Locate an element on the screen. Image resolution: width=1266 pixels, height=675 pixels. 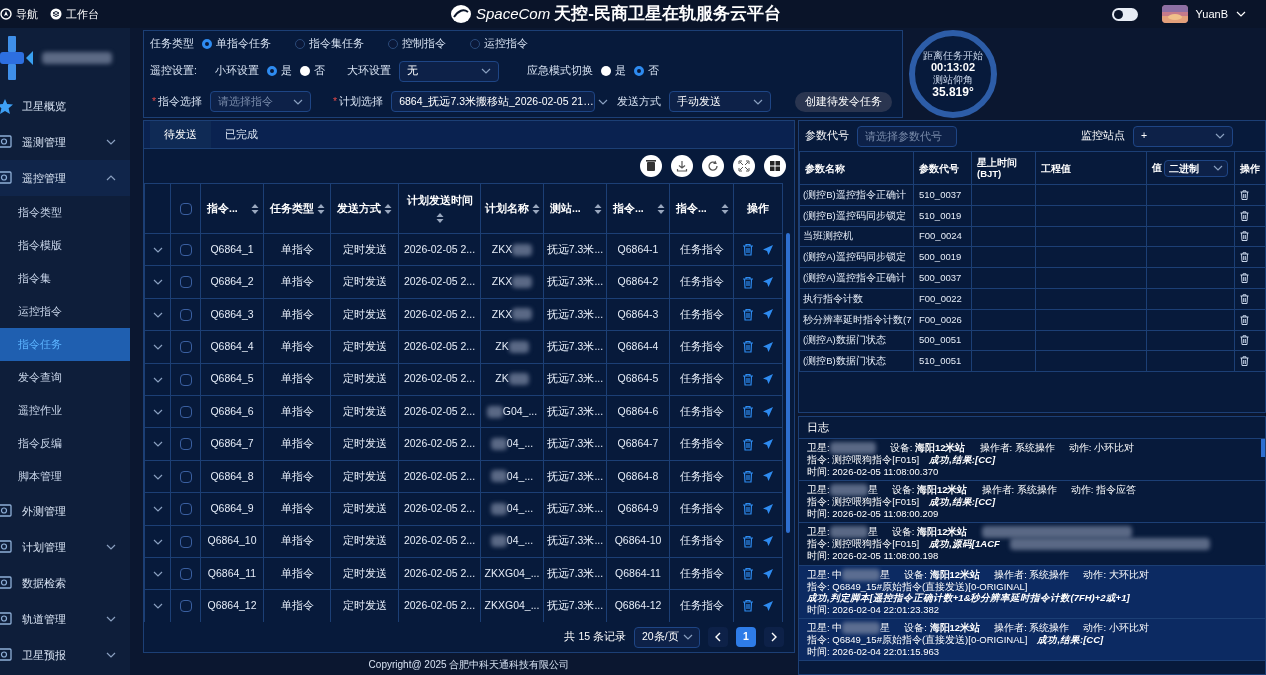
sidebar-subitem: 脚本管理 is located at coordinates (65, 476).